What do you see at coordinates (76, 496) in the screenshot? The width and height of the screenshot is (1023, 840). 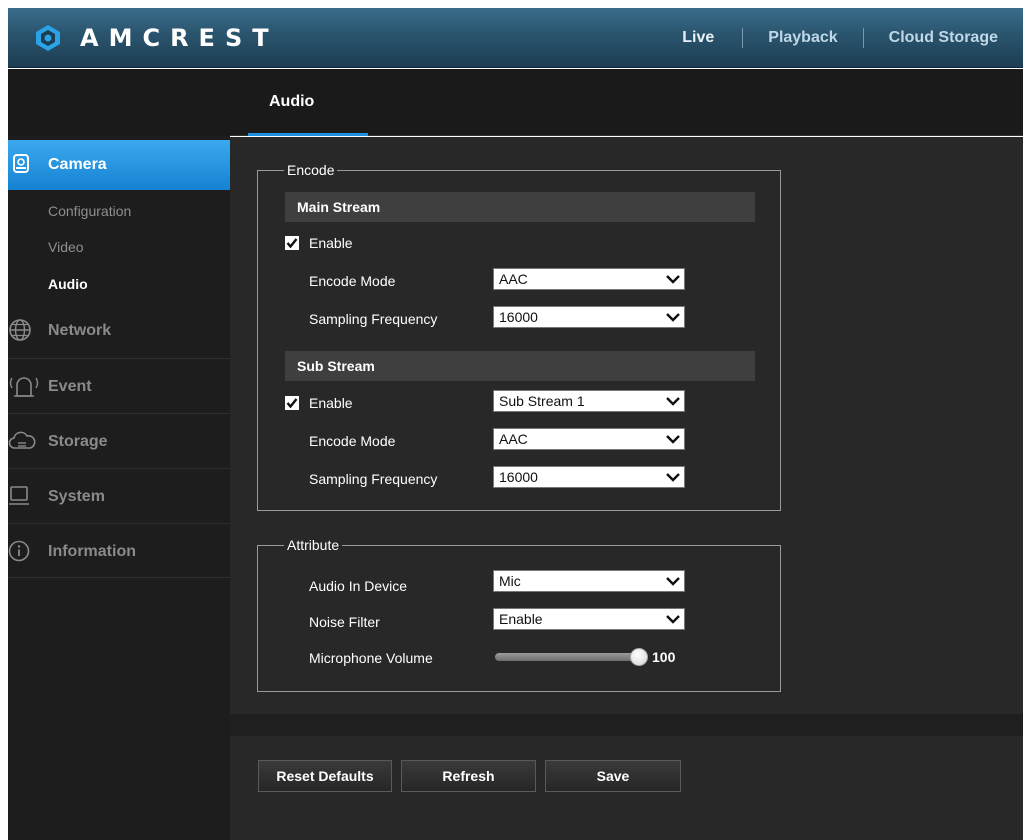 I see `sidebar-label-system: System` at bounding box center [76, 496].